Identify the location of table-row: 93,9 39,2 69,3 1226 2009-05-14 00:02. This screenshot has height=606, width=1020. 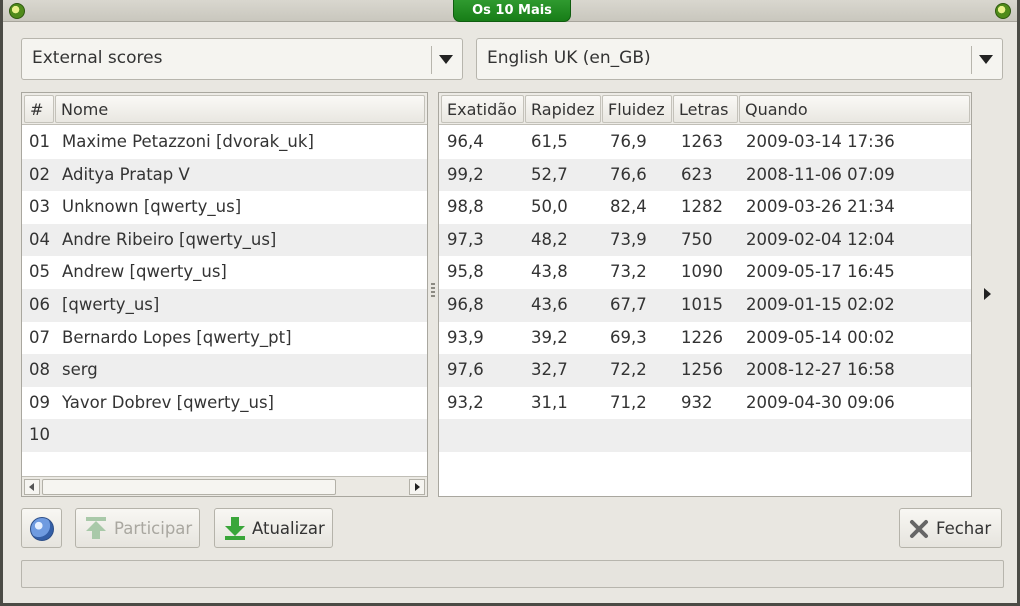
(705, 338).